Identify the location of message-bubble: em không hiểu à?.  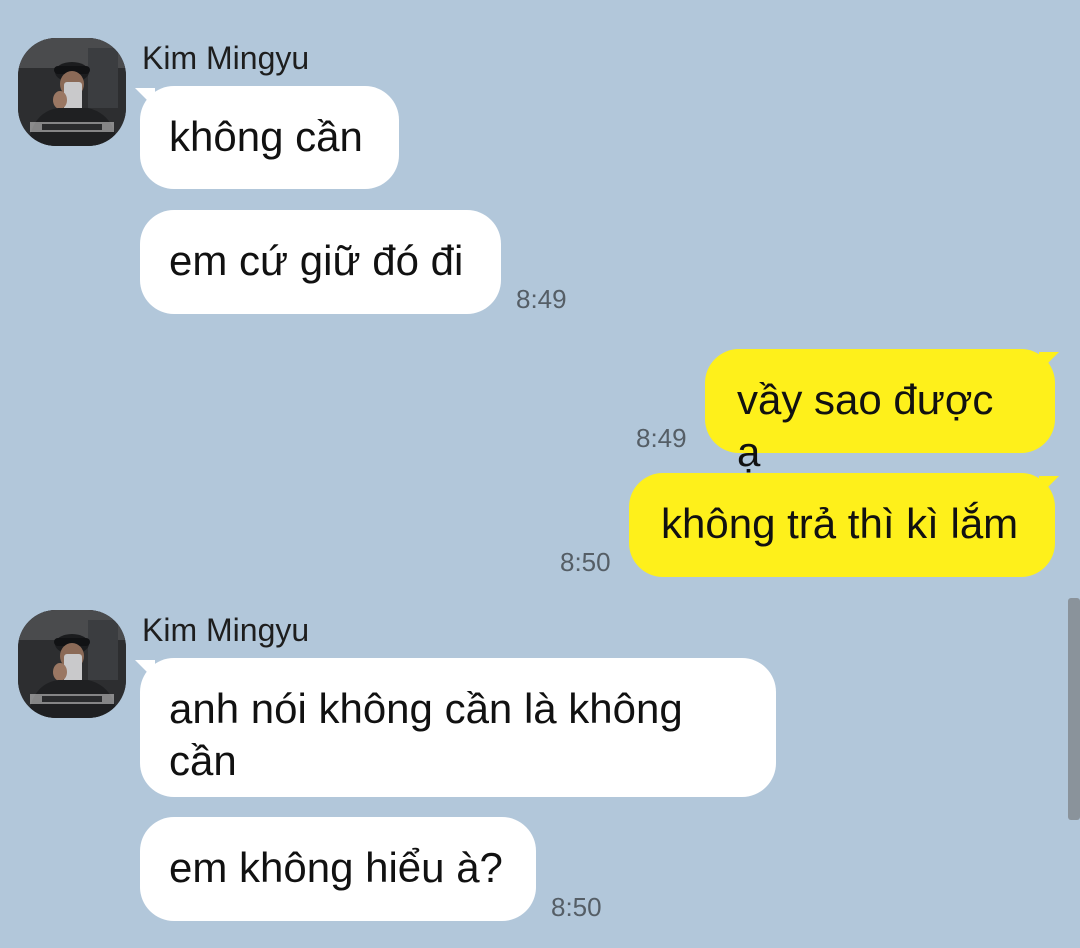
(338, 869).